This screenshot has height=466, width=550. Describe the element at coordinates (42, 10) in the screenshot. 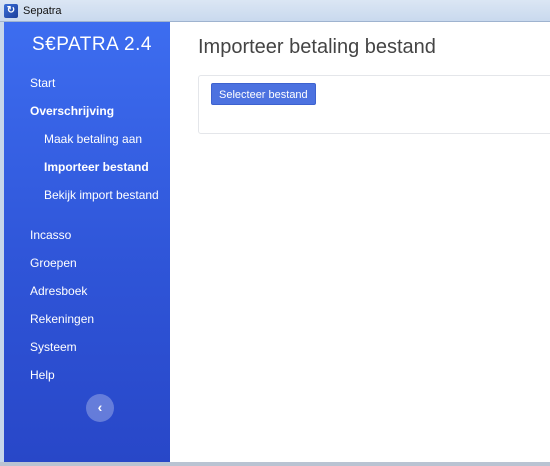

I see `window-title: Sepatra` at that location.